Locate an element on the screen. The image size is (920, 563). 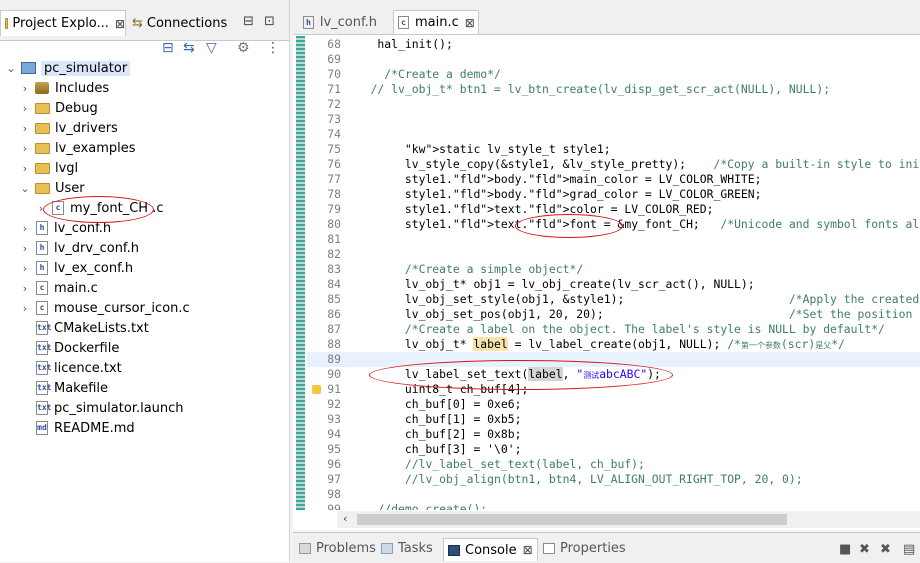
scroll-thumb is located at coordinates (572, 519).